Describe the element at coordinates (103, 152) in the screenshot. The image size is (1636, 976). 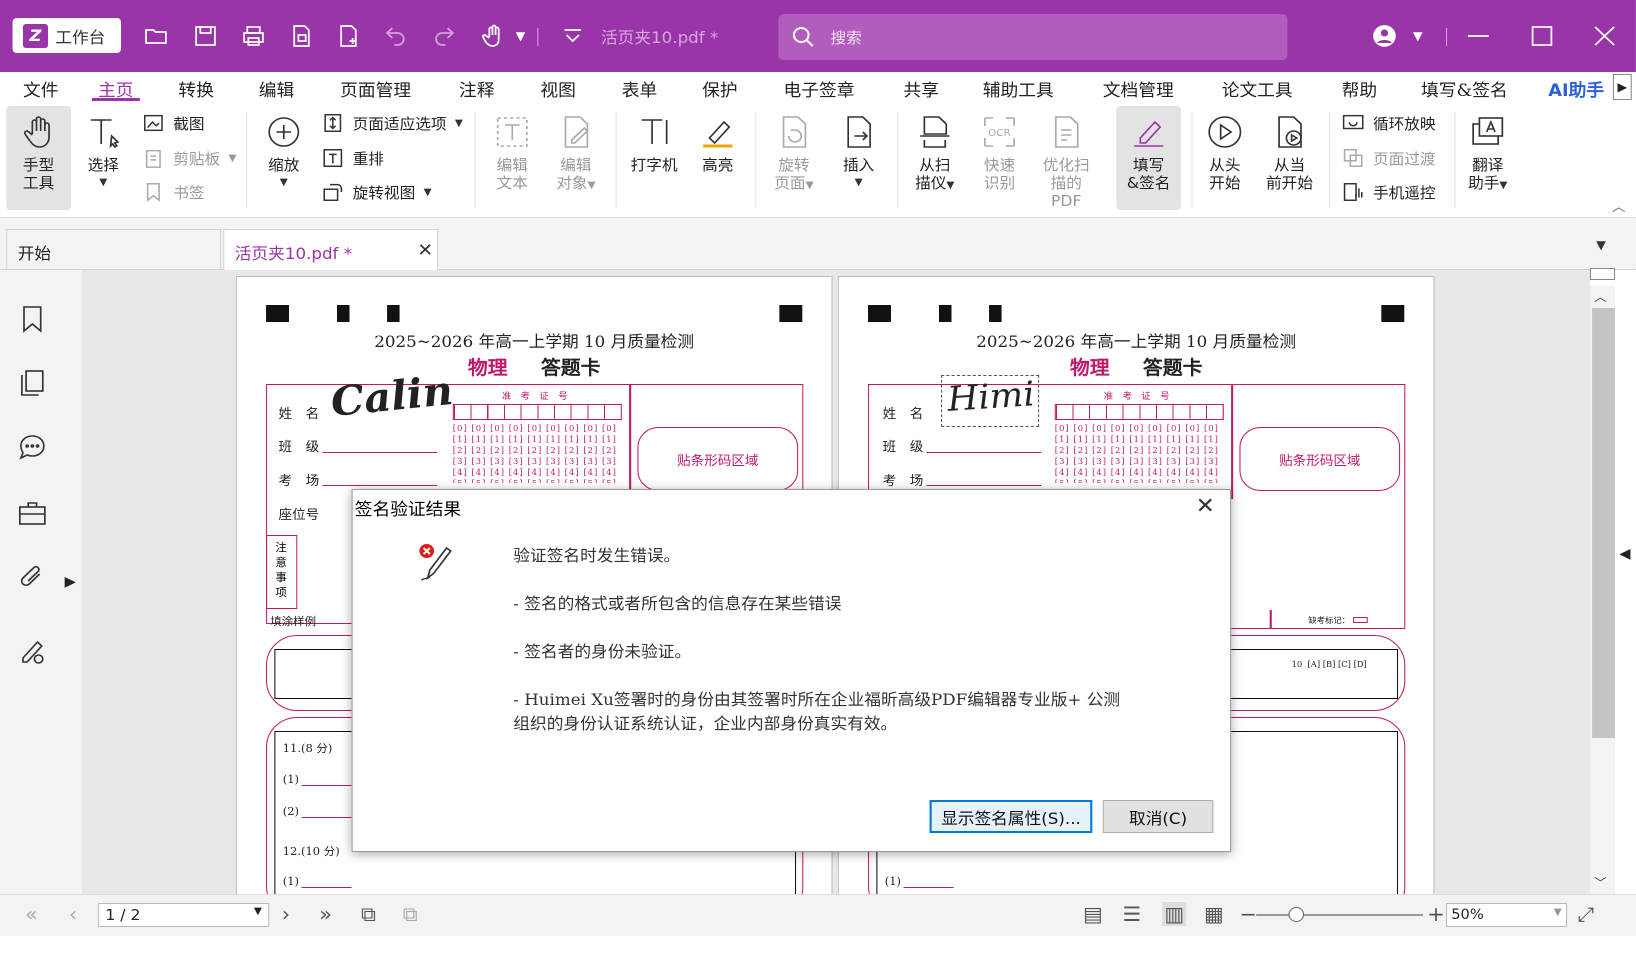
I see `select-button: 选择 ▼` at that location.